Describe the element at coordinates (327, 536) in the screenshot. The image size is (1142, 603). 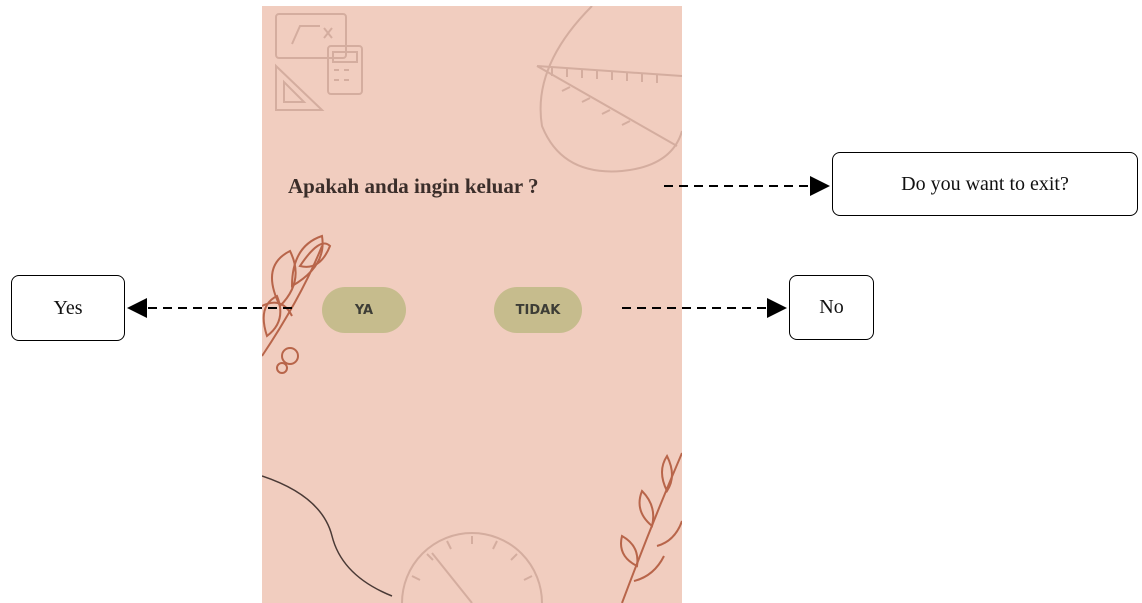
I see `squiggle-line` at that location.